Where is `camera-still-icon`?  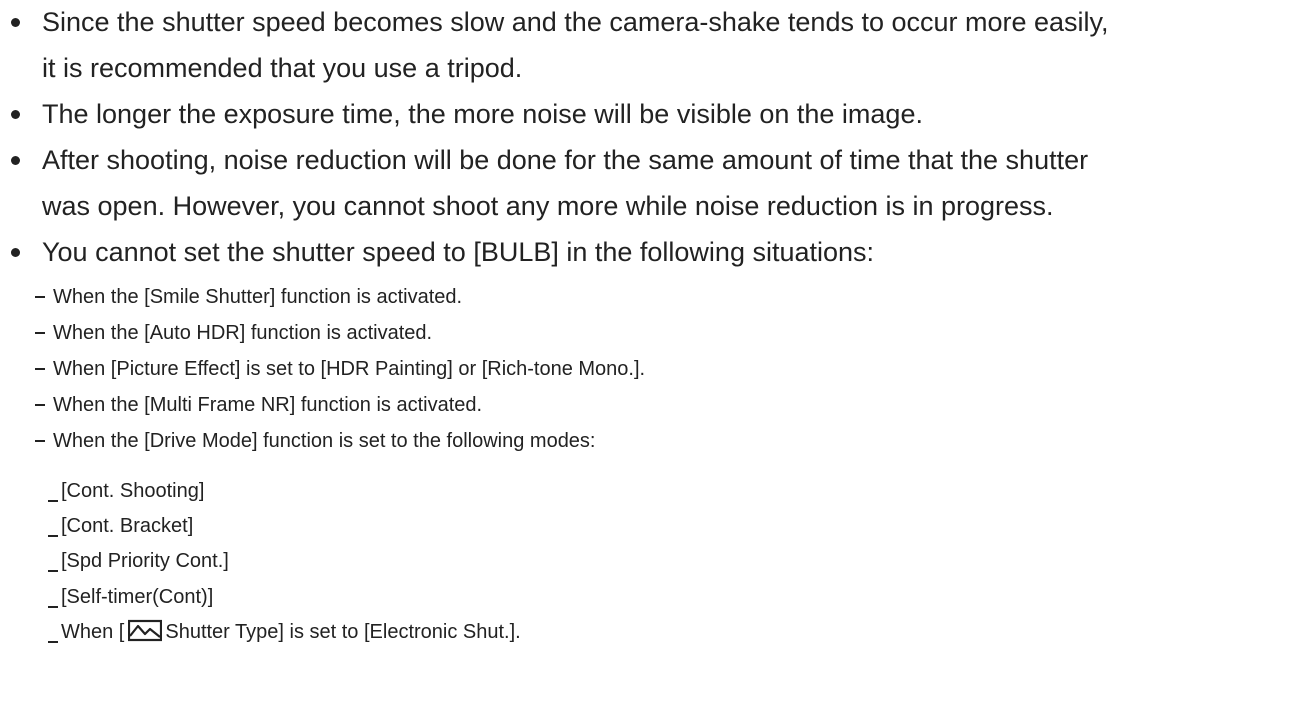 camera-still-icon is located at coordinates (145, 635).